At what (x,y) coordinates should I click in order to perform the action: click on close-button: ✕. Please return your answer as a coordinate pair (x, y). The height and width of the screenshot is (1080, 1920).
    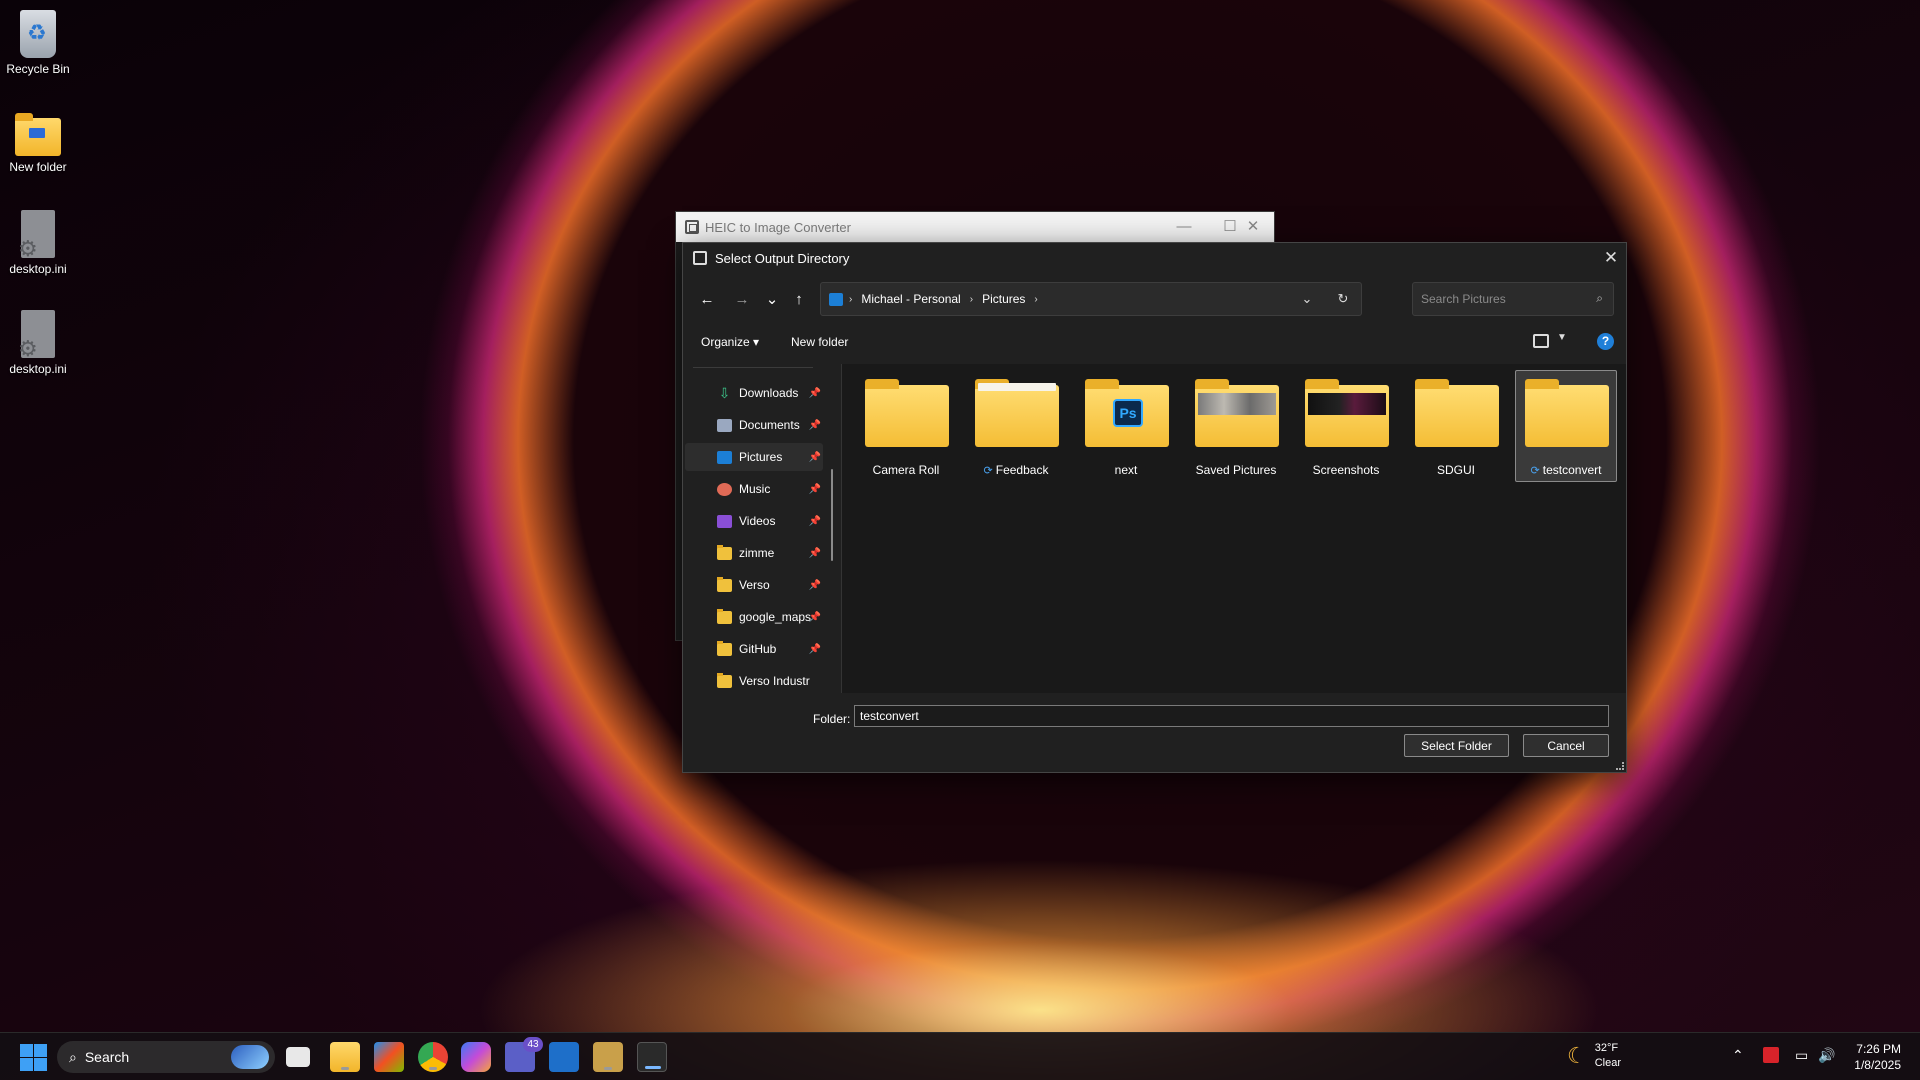
    Looking at the image, I should click on (1253, 227).